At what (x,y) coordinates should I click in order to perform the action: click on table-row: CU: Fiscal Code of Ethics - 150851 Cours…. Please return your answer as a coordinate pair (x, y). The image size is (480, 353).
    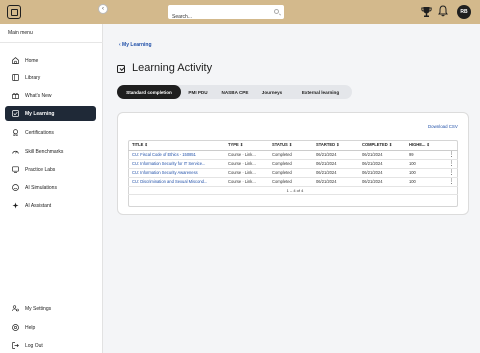
    Looking at the image, I should click on (293, 155).